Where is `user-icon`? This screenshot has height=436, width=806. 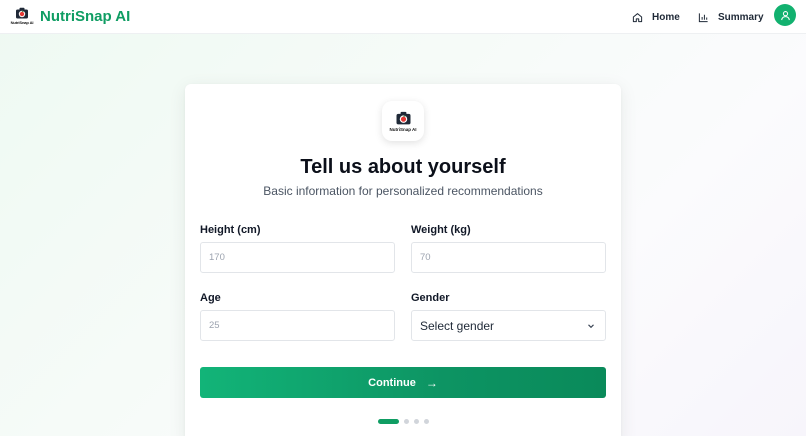 user-icon is located at coordinates (785, 15).